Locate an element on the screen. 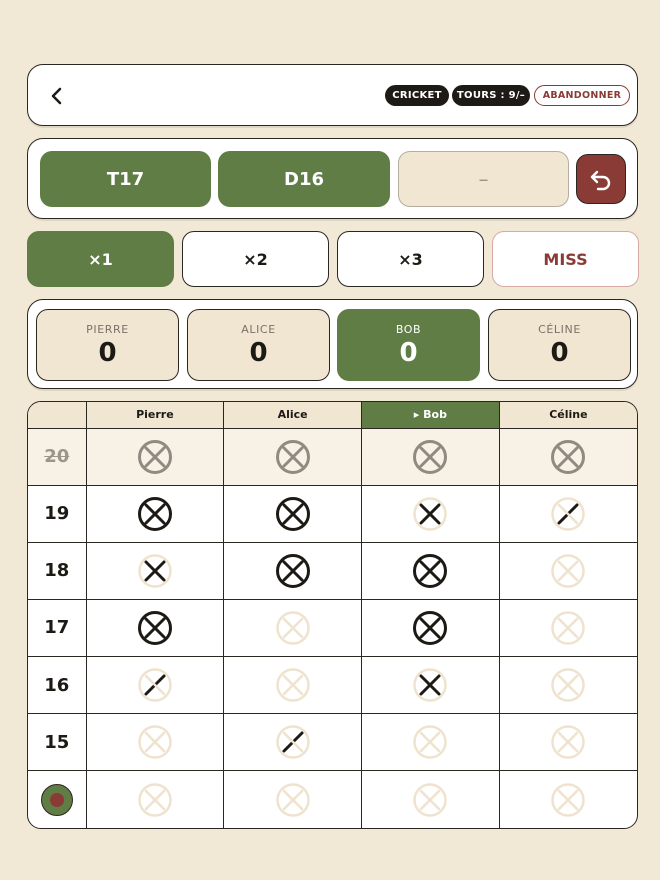  turns-badge: TOURS : 9/– is located at coordinates (491, 95).